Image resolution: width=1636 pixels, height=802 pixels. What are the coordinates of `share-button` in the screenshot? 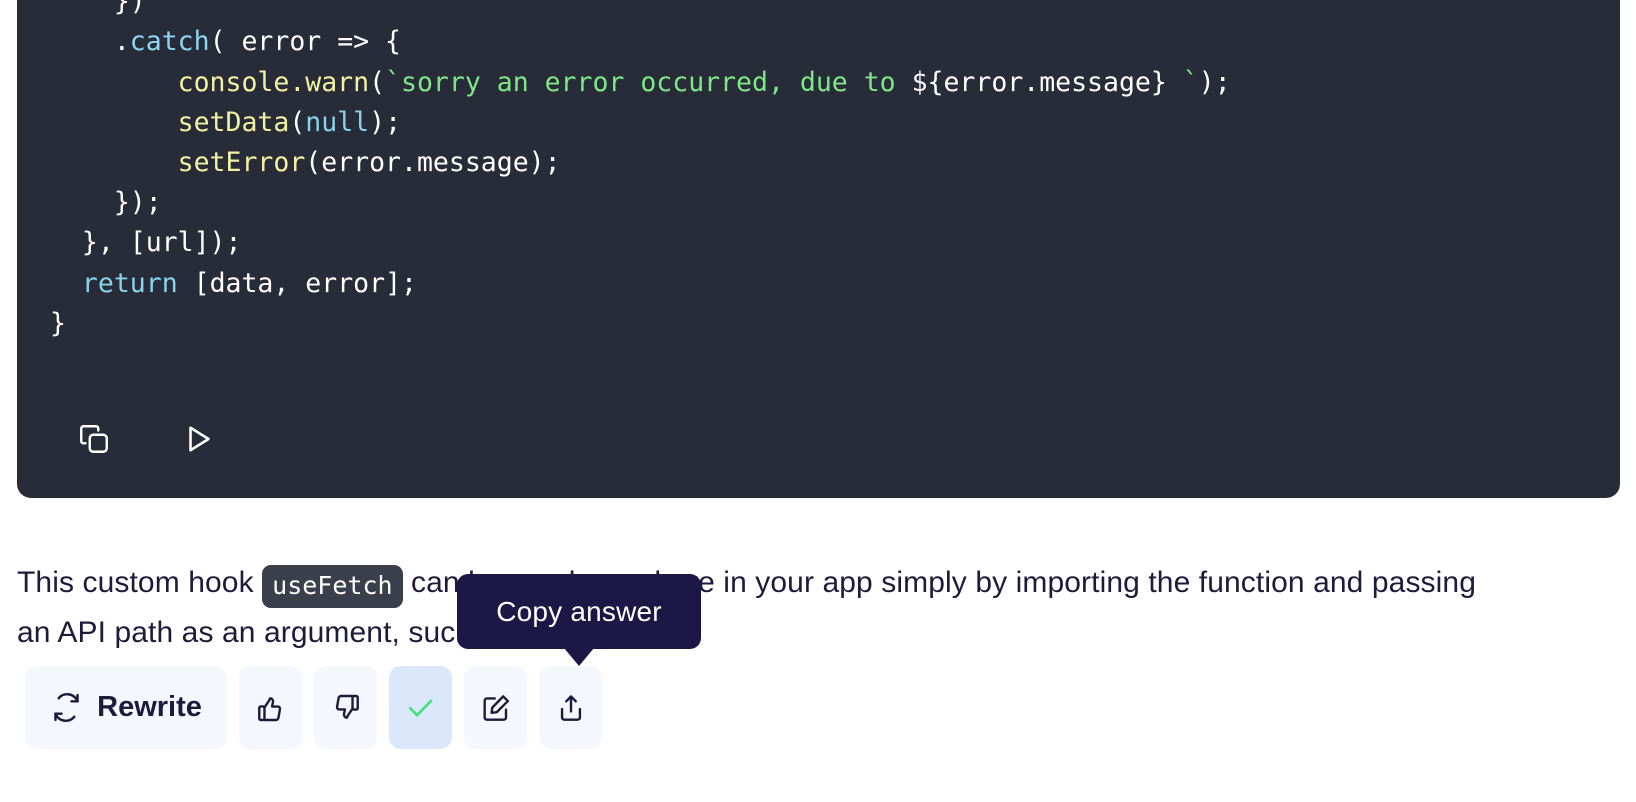 It's located at (570, 707).